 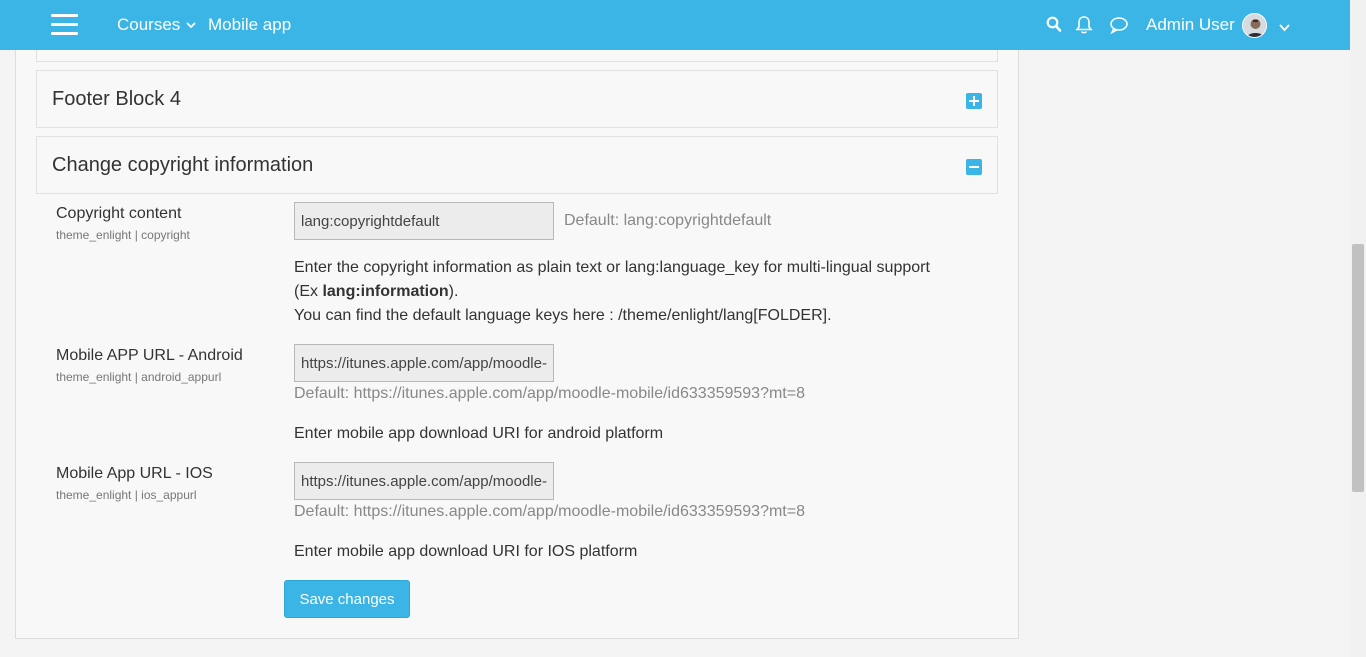 I want to click on section-title: Footer Block 4, so click(x=116, y=99).